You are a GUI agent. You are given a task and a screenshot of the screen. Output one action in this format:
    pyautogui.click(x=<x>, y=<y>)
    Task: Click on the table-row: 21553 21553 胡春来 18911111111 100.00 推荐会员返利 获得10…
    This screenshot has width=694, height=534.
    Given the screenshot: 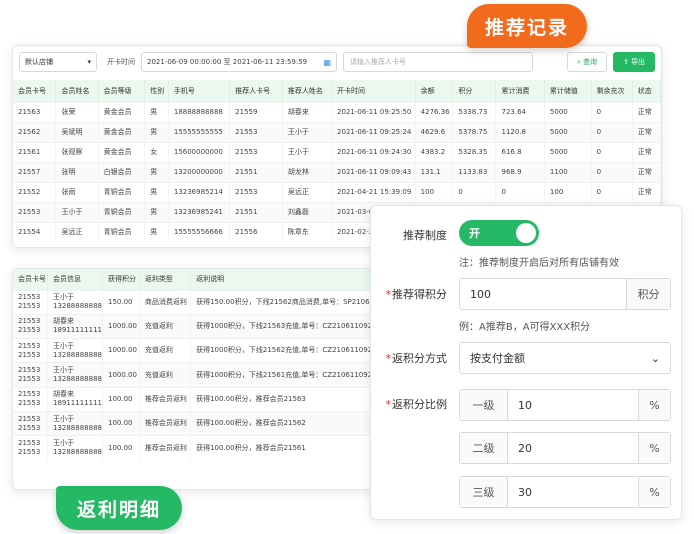 What is the action you would take?
    pyautogui.click(x=202, y=399)
    